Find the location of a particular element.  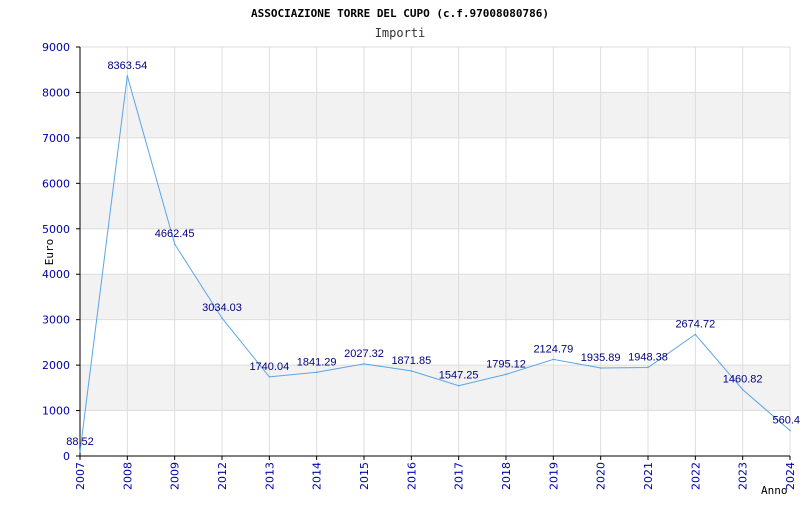

x-tick-label: 2020 is located at coordinates (601, 476).